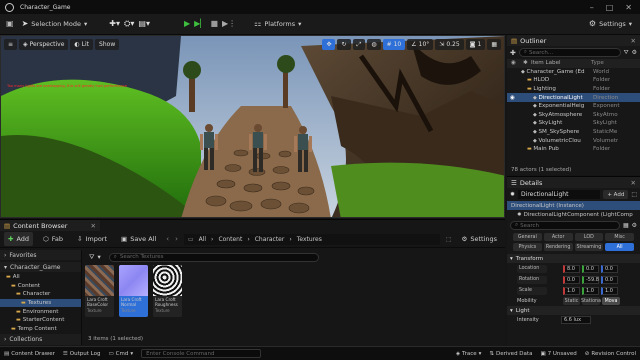 This screenshot has height=360, width=640. Describe the element at coordinates (176, 239) in the screenshot. I see `forward-arrow-icon: ›` at that location.